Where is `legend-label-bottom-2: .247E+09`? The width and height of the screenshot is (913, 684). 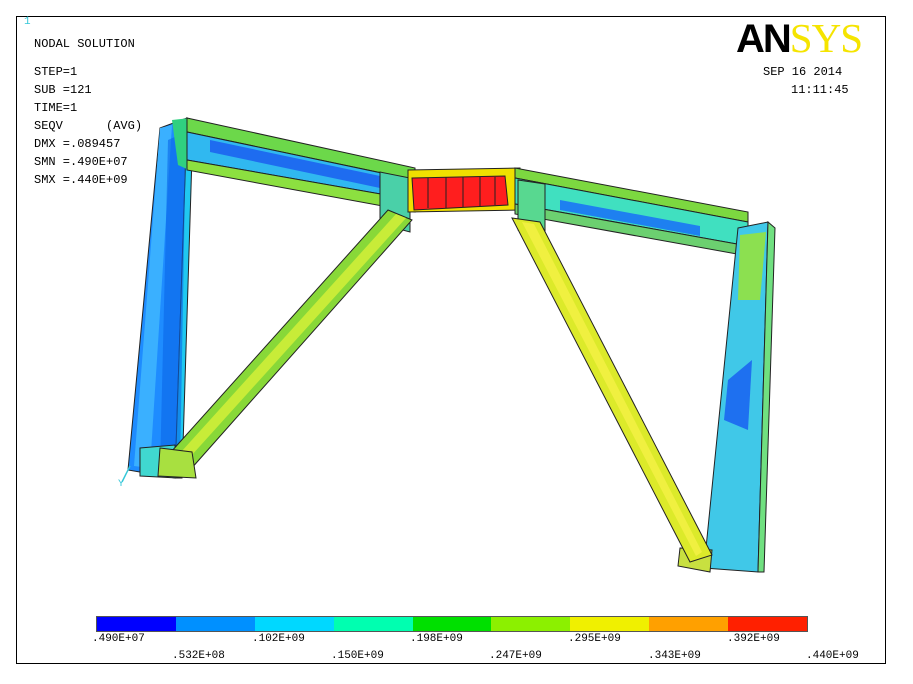
legend-label-bottom-2: .247E+09 is located at coordinates (515, 656).